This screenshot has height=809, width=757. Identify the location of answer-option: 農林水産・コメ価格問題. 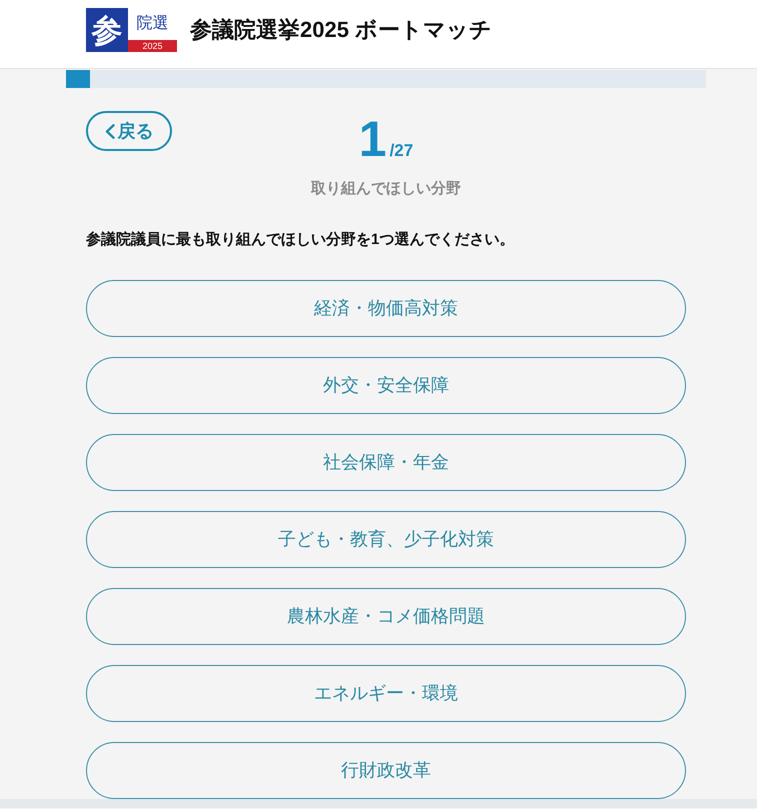
(386, 616).